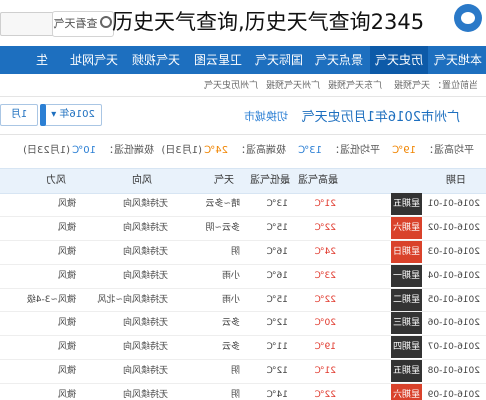 The width and height of the screenshot is (486, 400). What do you see at coordinates (406, 299) in the screenshot?
I see `cell-week: 星期二` at bounding box center [406, 299].